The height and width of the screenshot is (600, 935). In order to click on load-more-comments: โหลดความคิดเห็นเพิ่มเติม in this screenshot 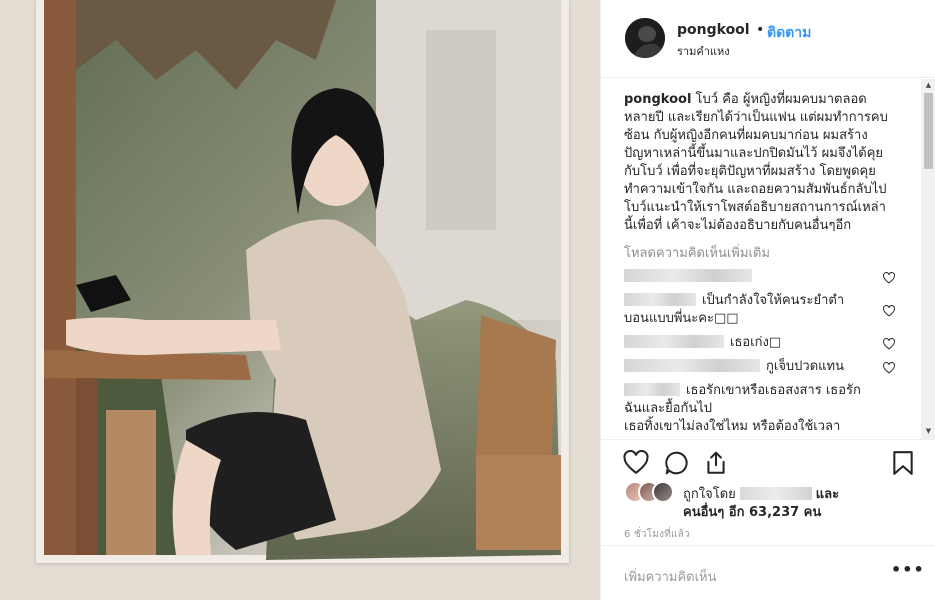, I will do `click(697, 252)`.